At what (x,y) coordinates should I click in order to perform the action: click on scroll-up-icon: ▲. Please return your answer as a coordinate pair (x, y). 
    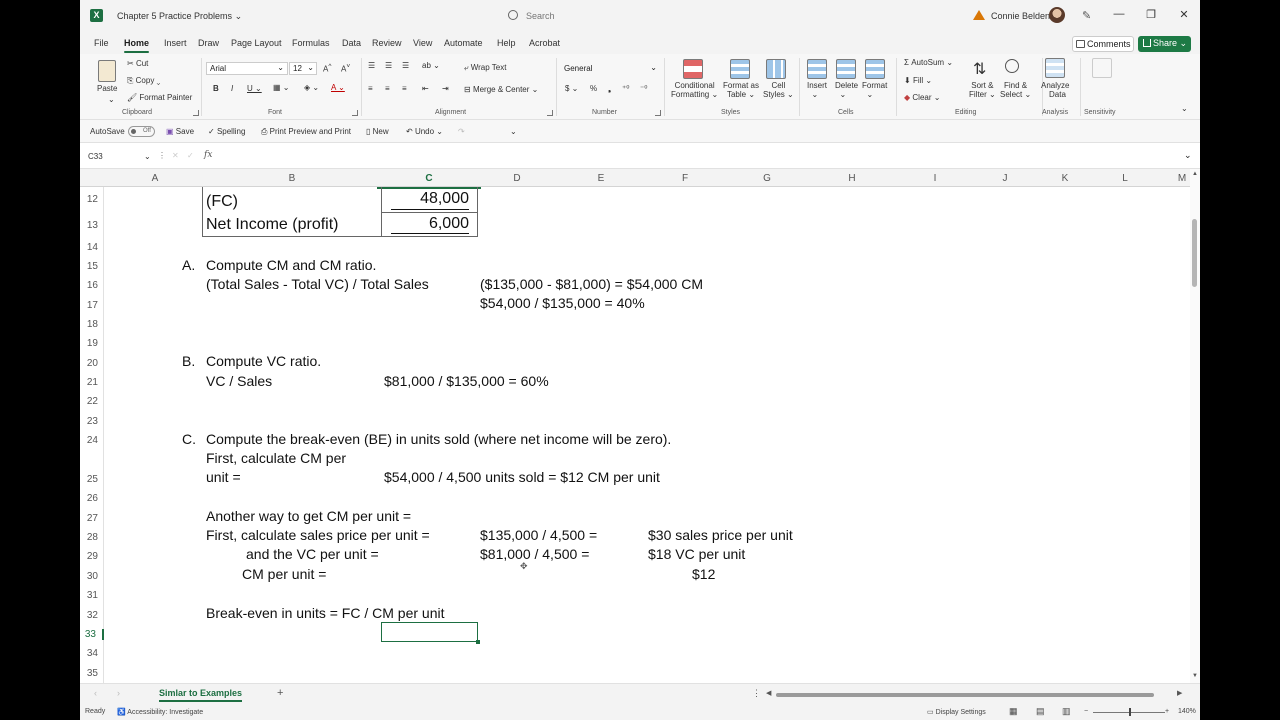
    Looking at the image, I should click on (1195, 174).